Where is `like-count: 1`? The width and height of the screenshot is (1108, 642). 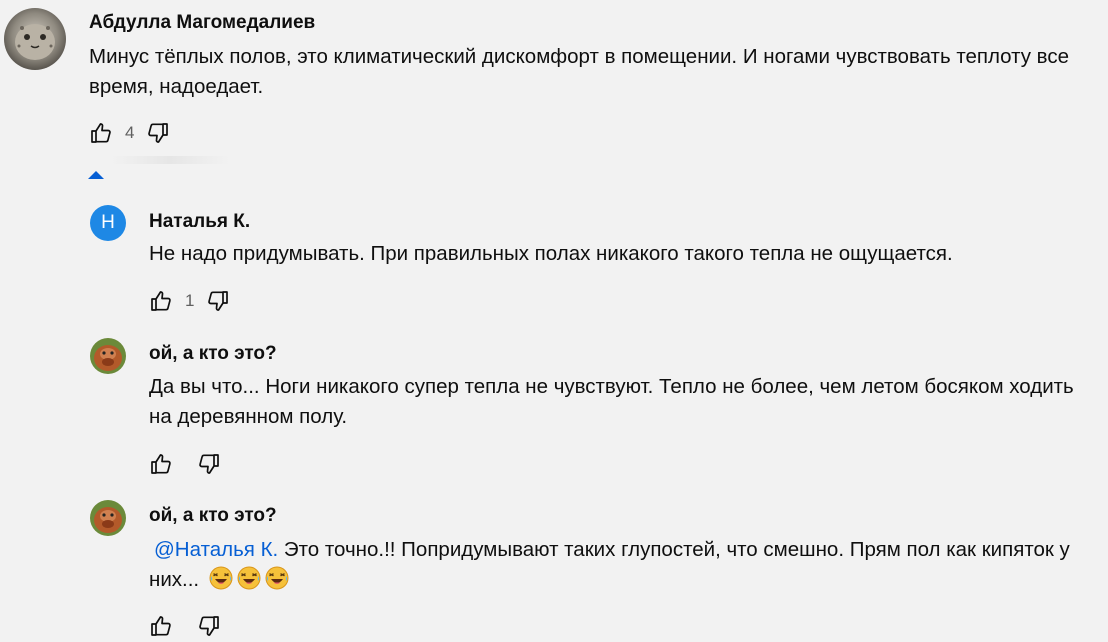
like-count: 1 is located at coordinates (190, 300).